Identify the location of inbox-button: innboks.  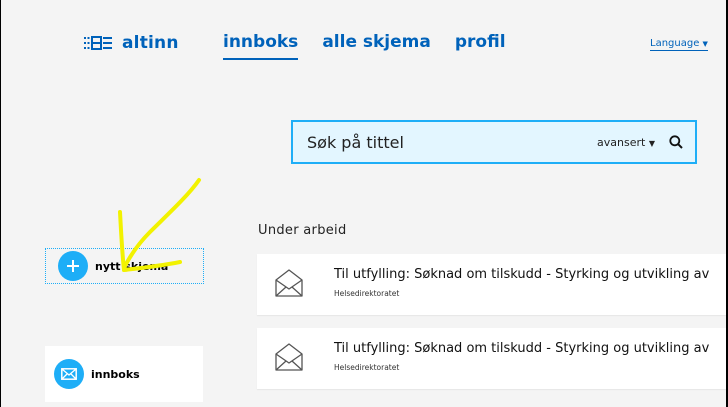
(124, 374).